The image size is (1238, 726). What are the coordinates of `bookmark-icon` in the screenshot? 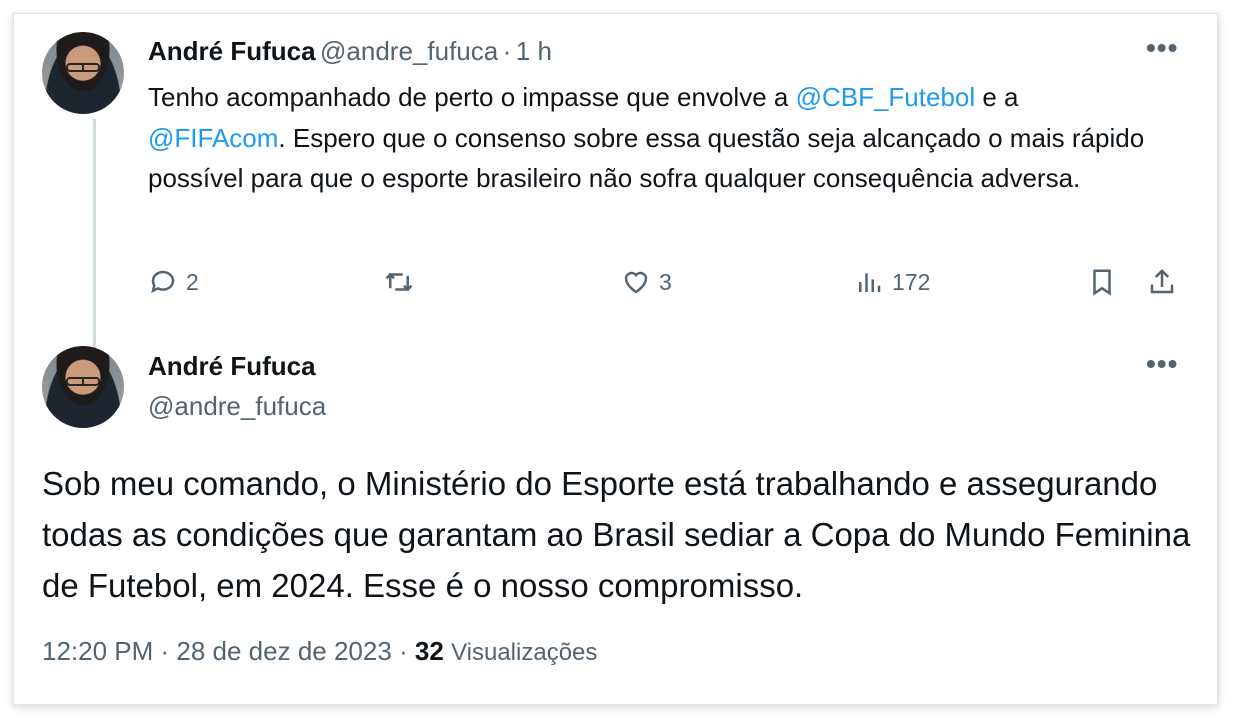 It's located at (1102, 282).